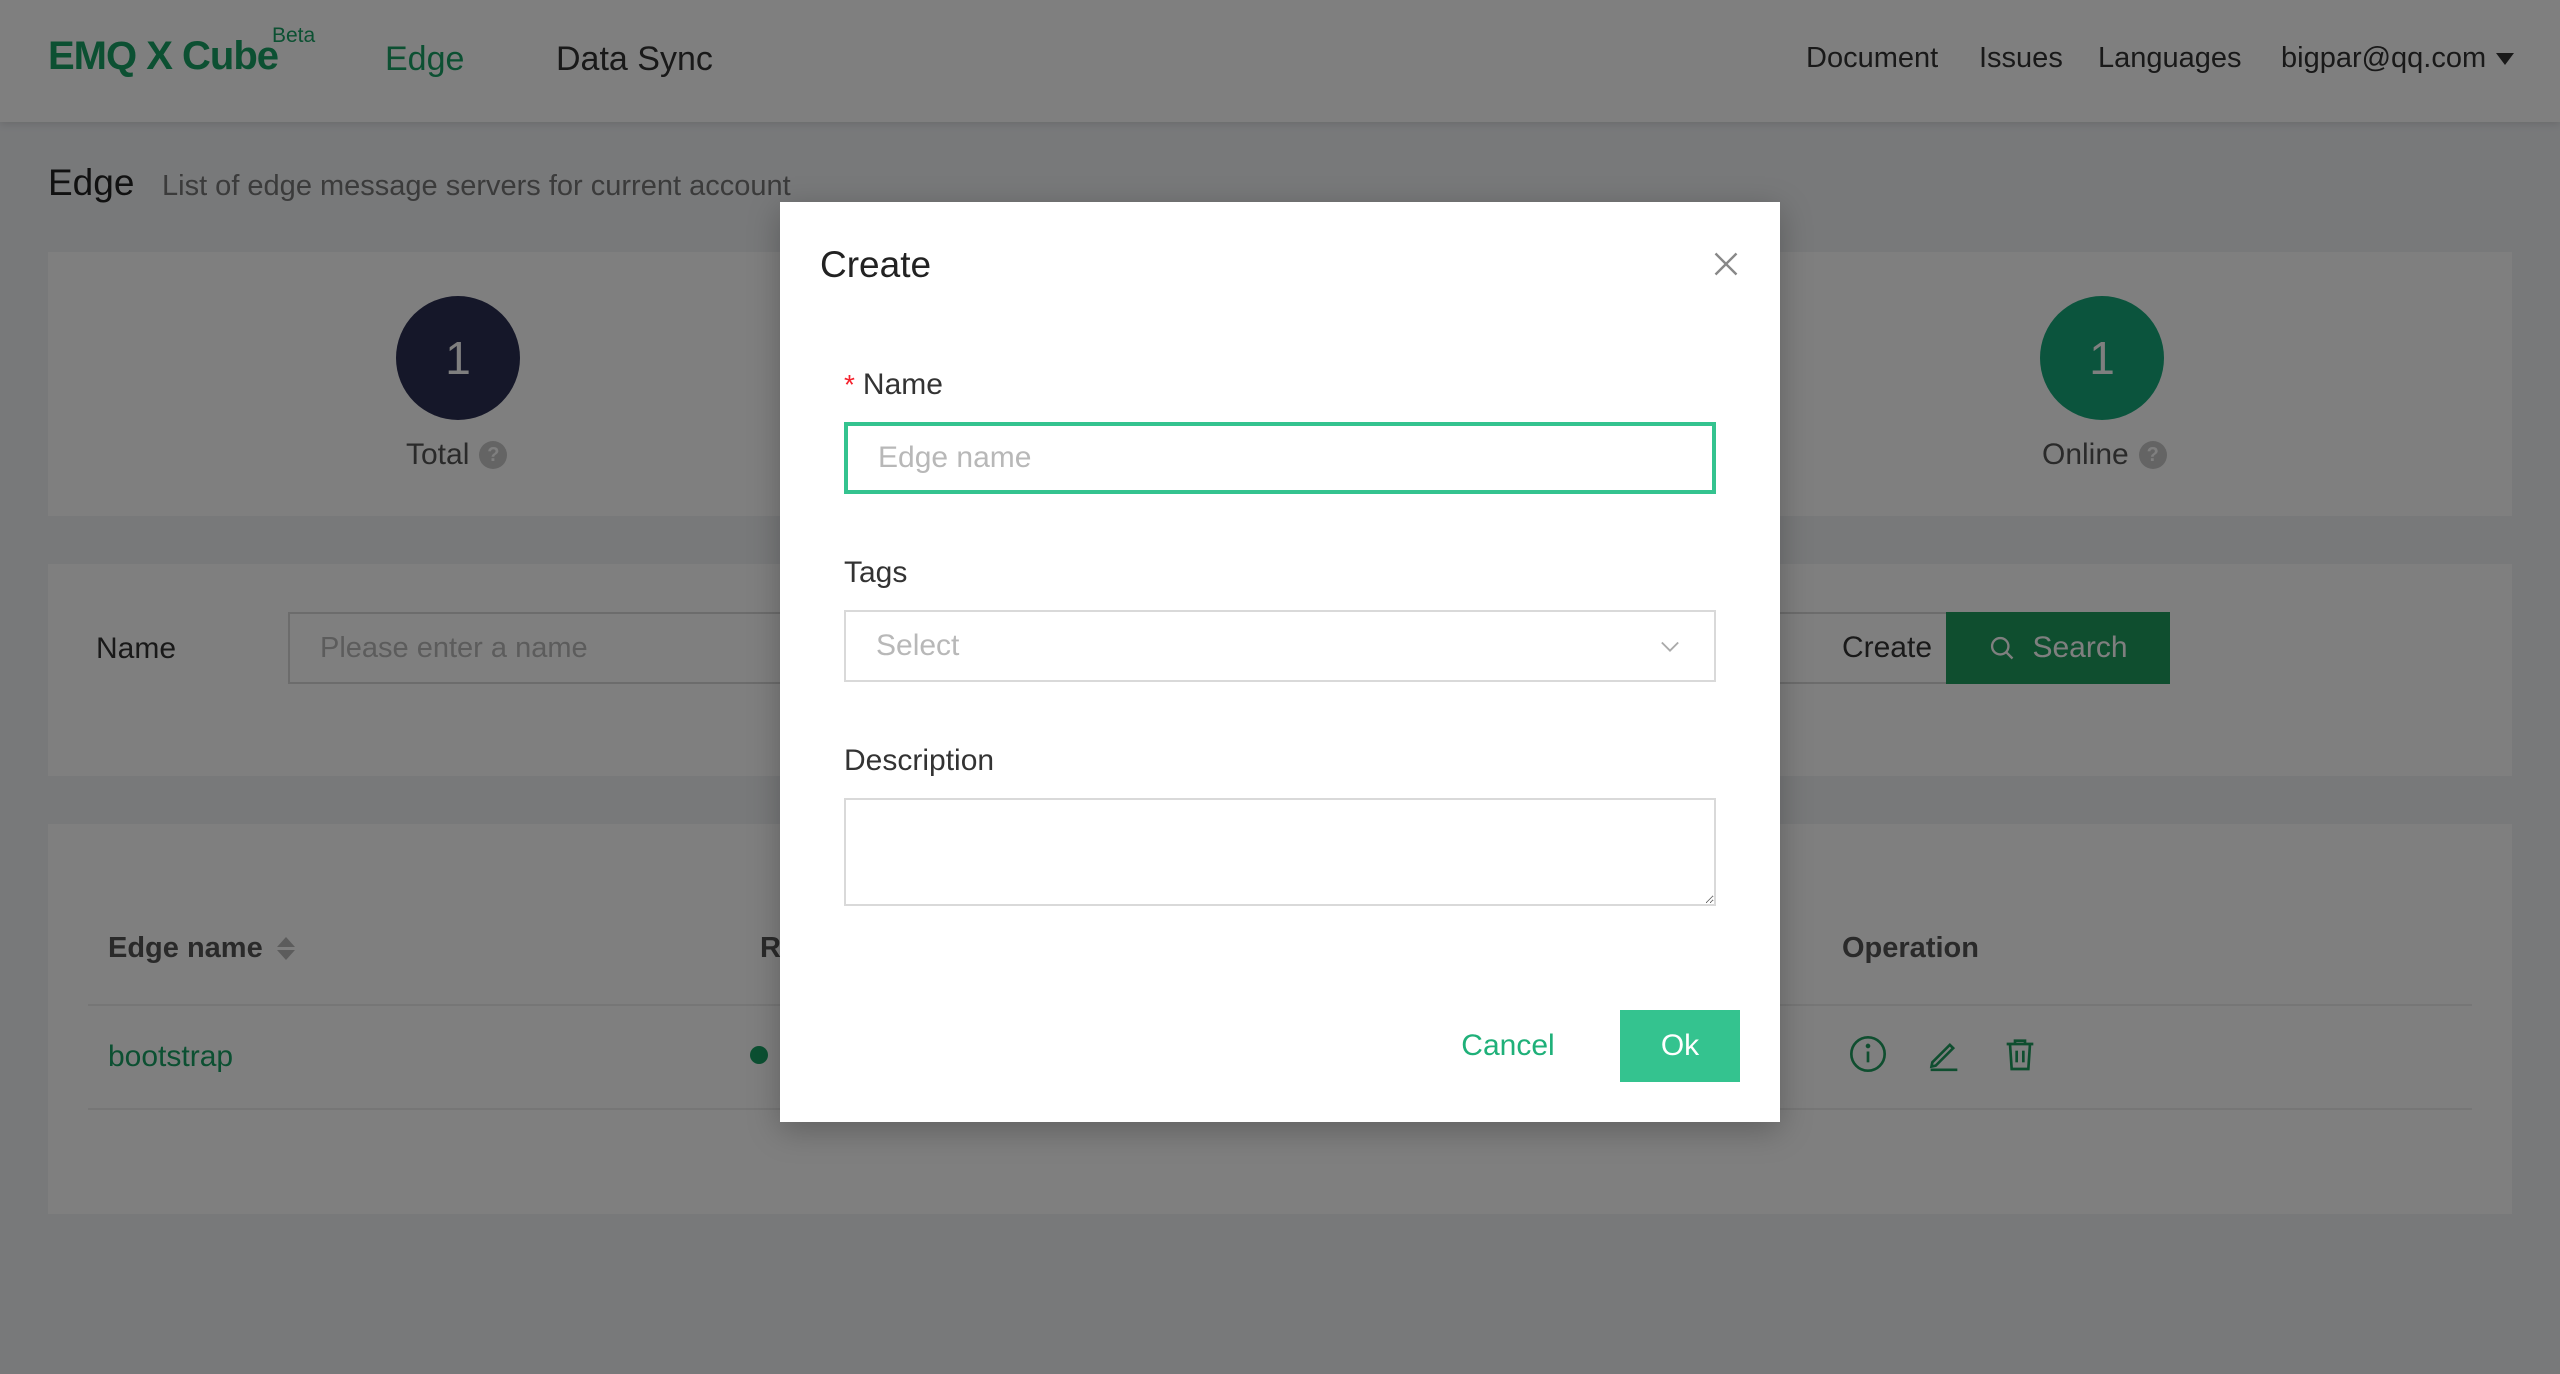  What do you see at coordinates (876, 572) in the screenshot?
I see `tags-field-label: Tags` at bounding box center [876, 572].